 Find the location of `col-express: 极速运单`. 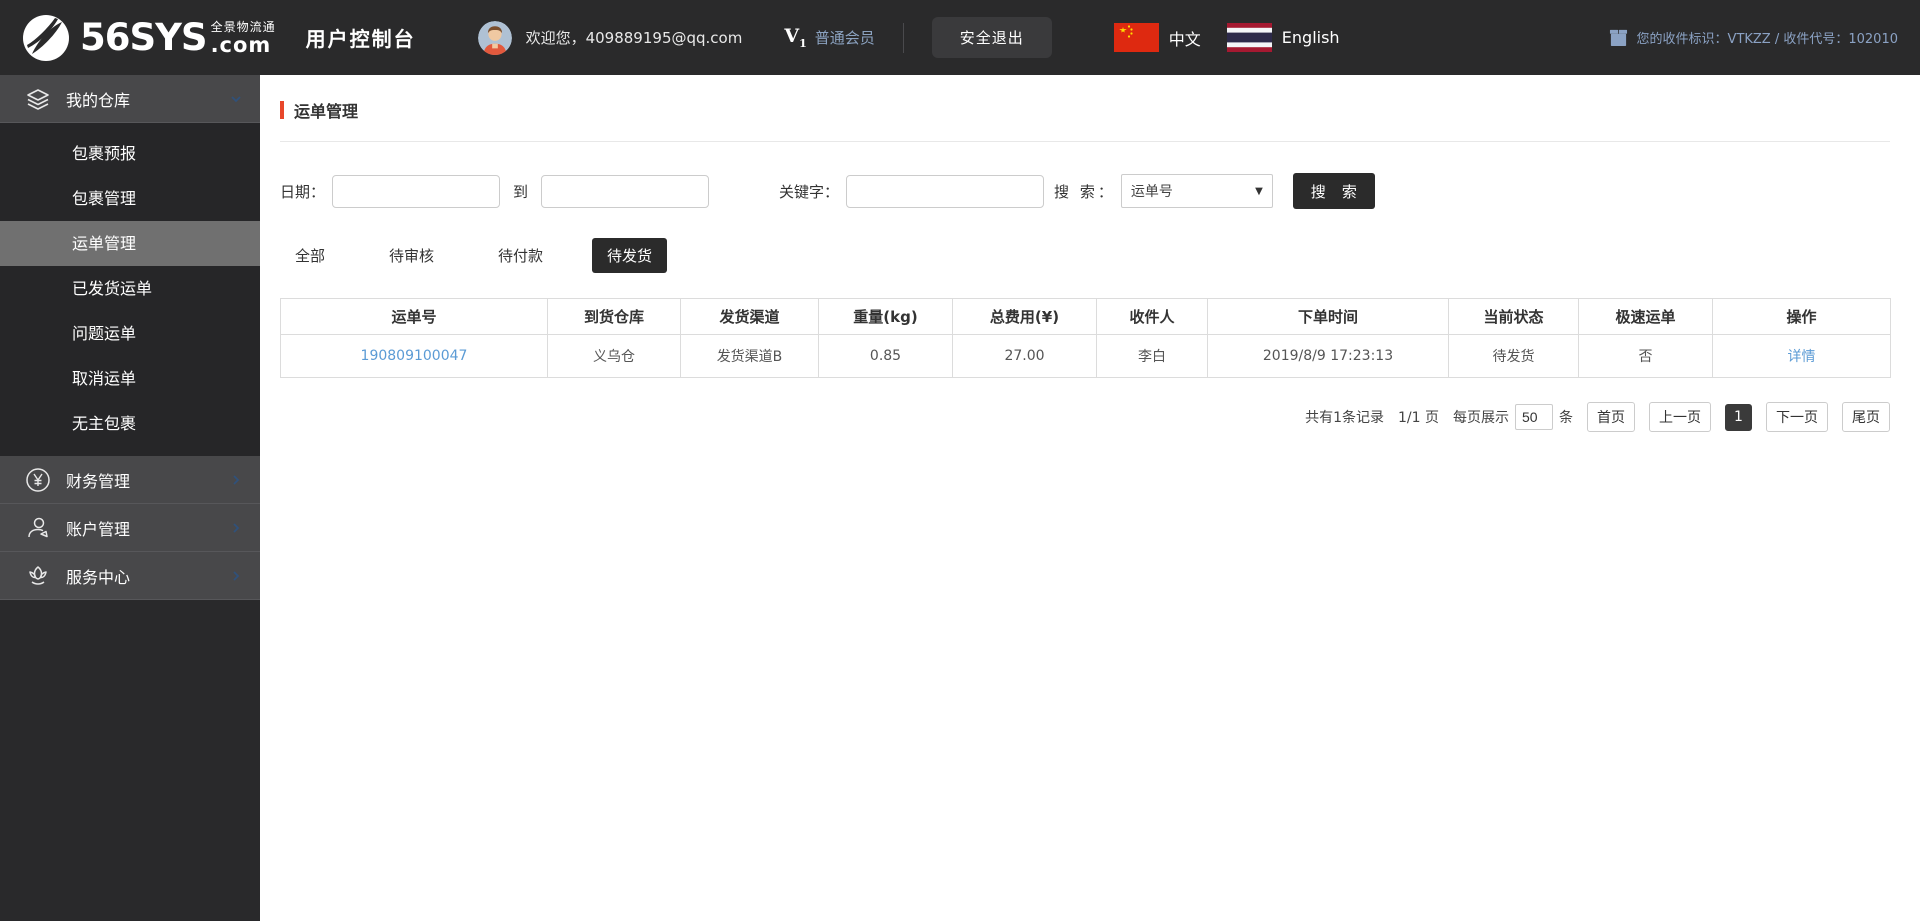

col-express: 极速运单 is located at coordinates (1645, 316).